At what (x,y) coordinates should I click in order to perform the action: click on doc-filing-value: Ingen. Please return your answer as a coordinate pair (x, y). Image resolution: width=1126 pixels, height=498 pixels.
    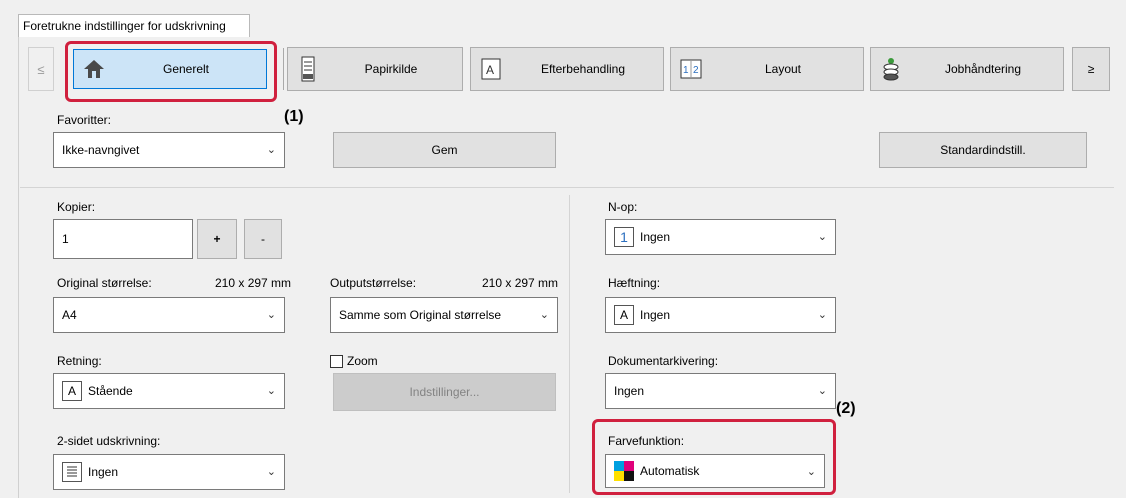
    Looking at the image, I should click on (629, 391).